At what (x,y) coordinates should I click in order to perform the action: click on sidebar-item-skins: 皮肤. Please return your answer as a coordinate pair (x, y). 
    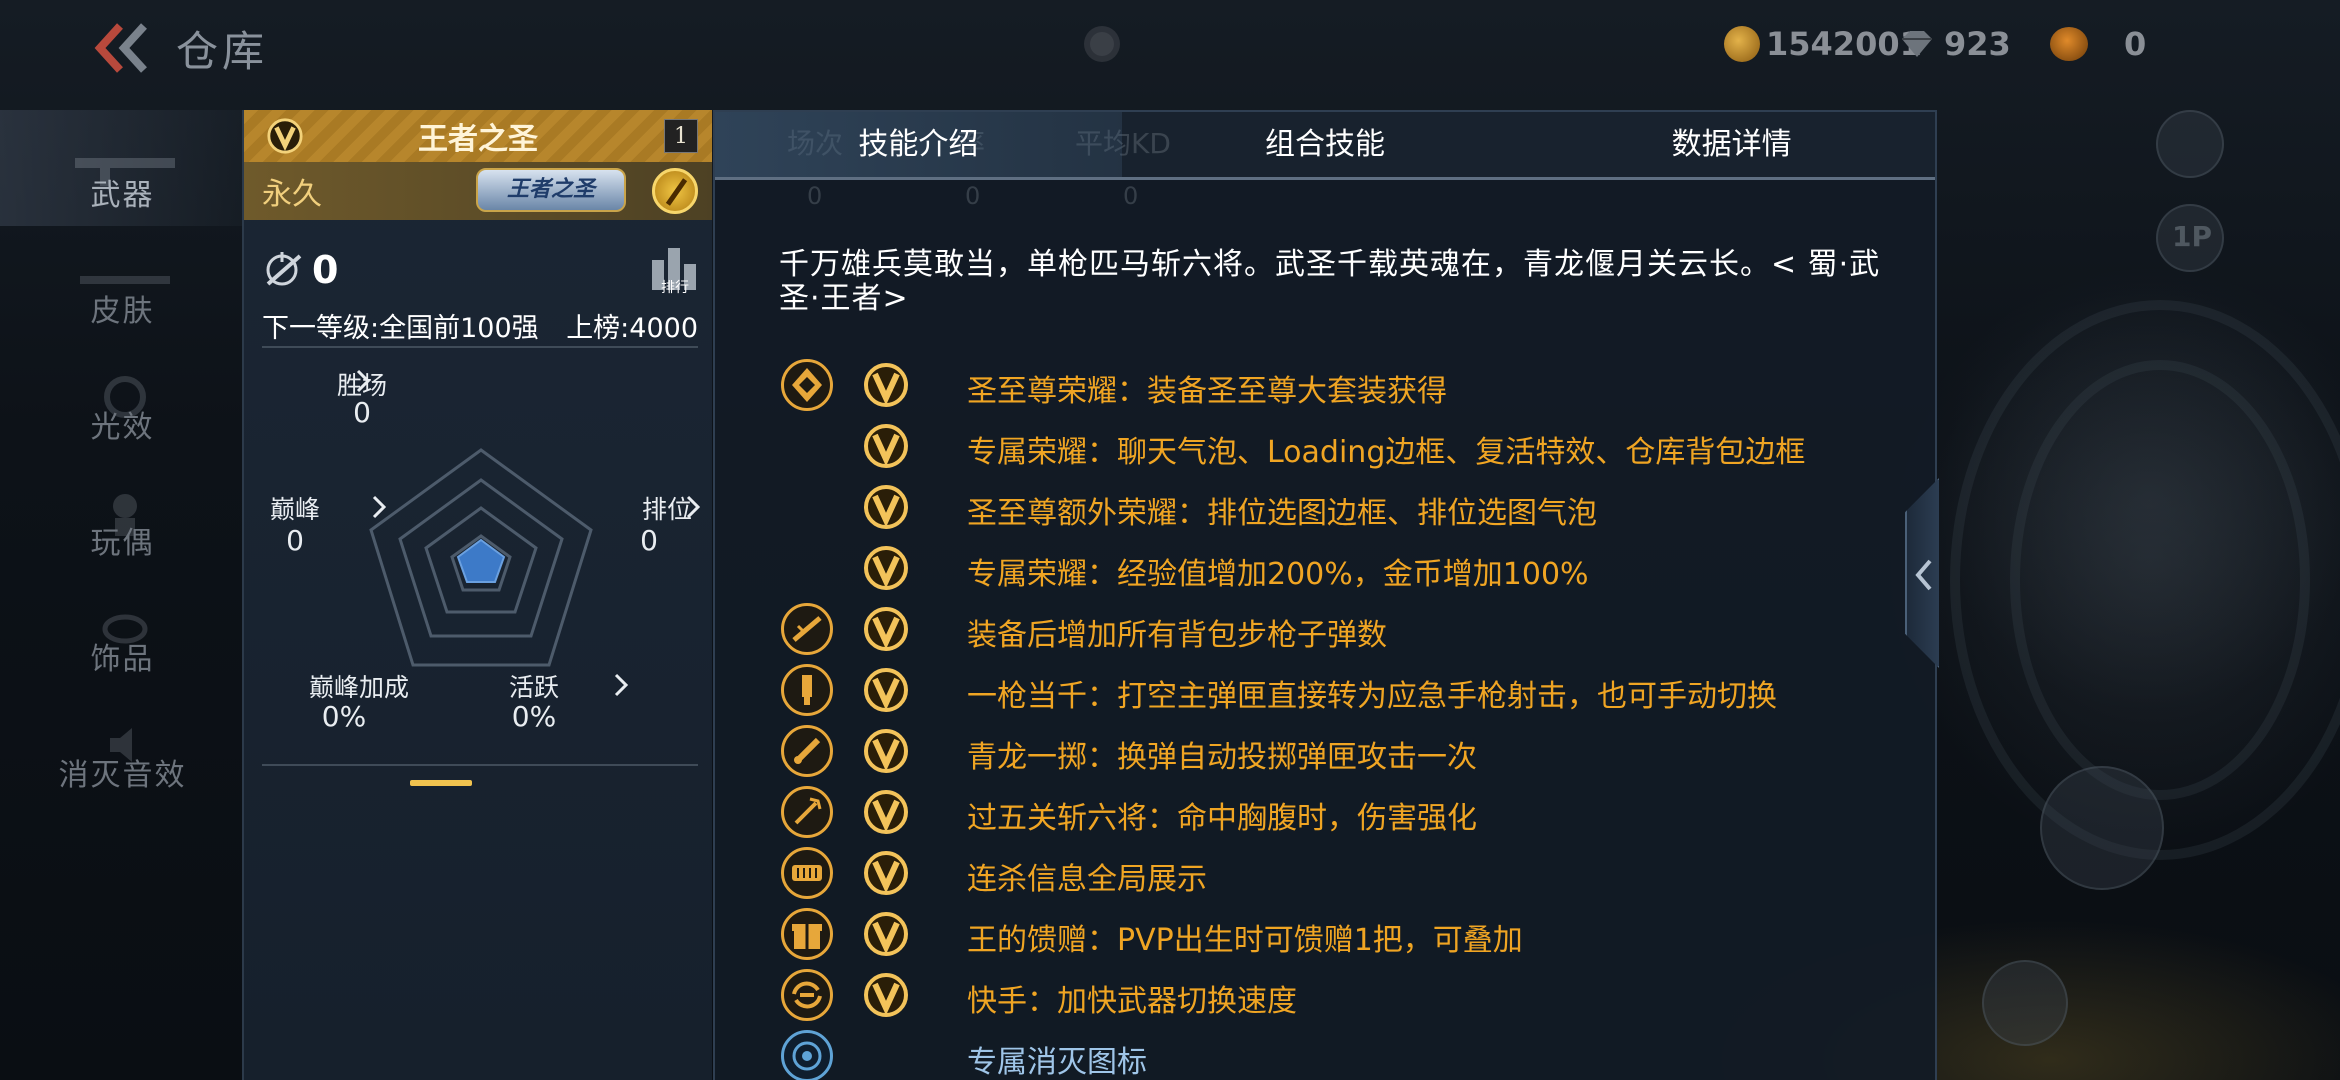
    Looking at the image, I should click on (122, 284).